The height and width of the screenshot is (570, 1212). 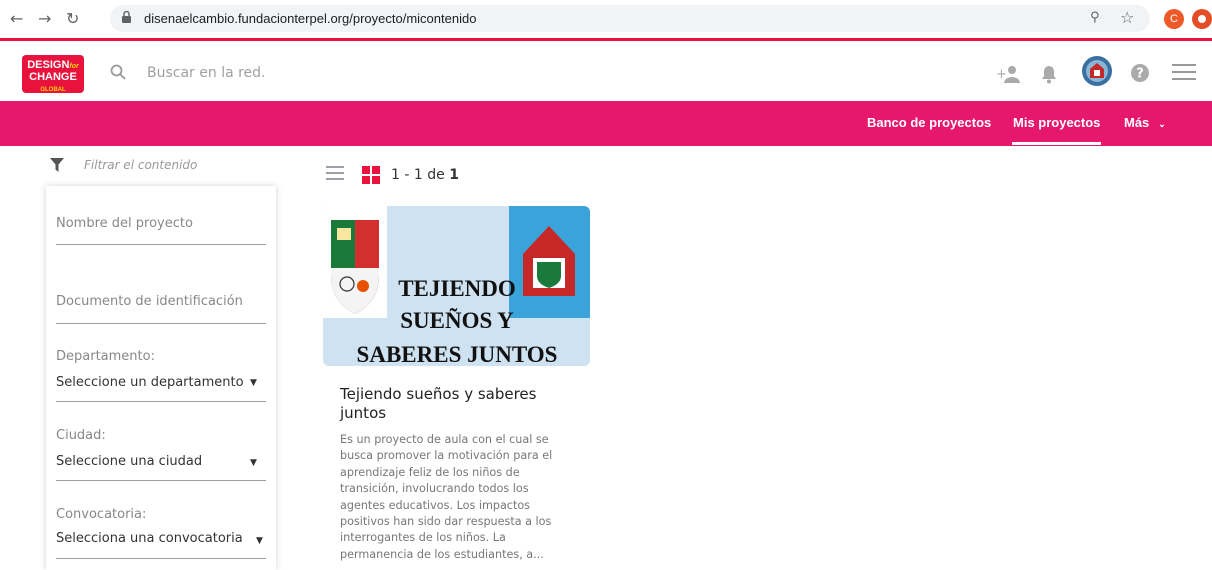 I want to click on star-icon: ☆, so click(x=1127, y=17).